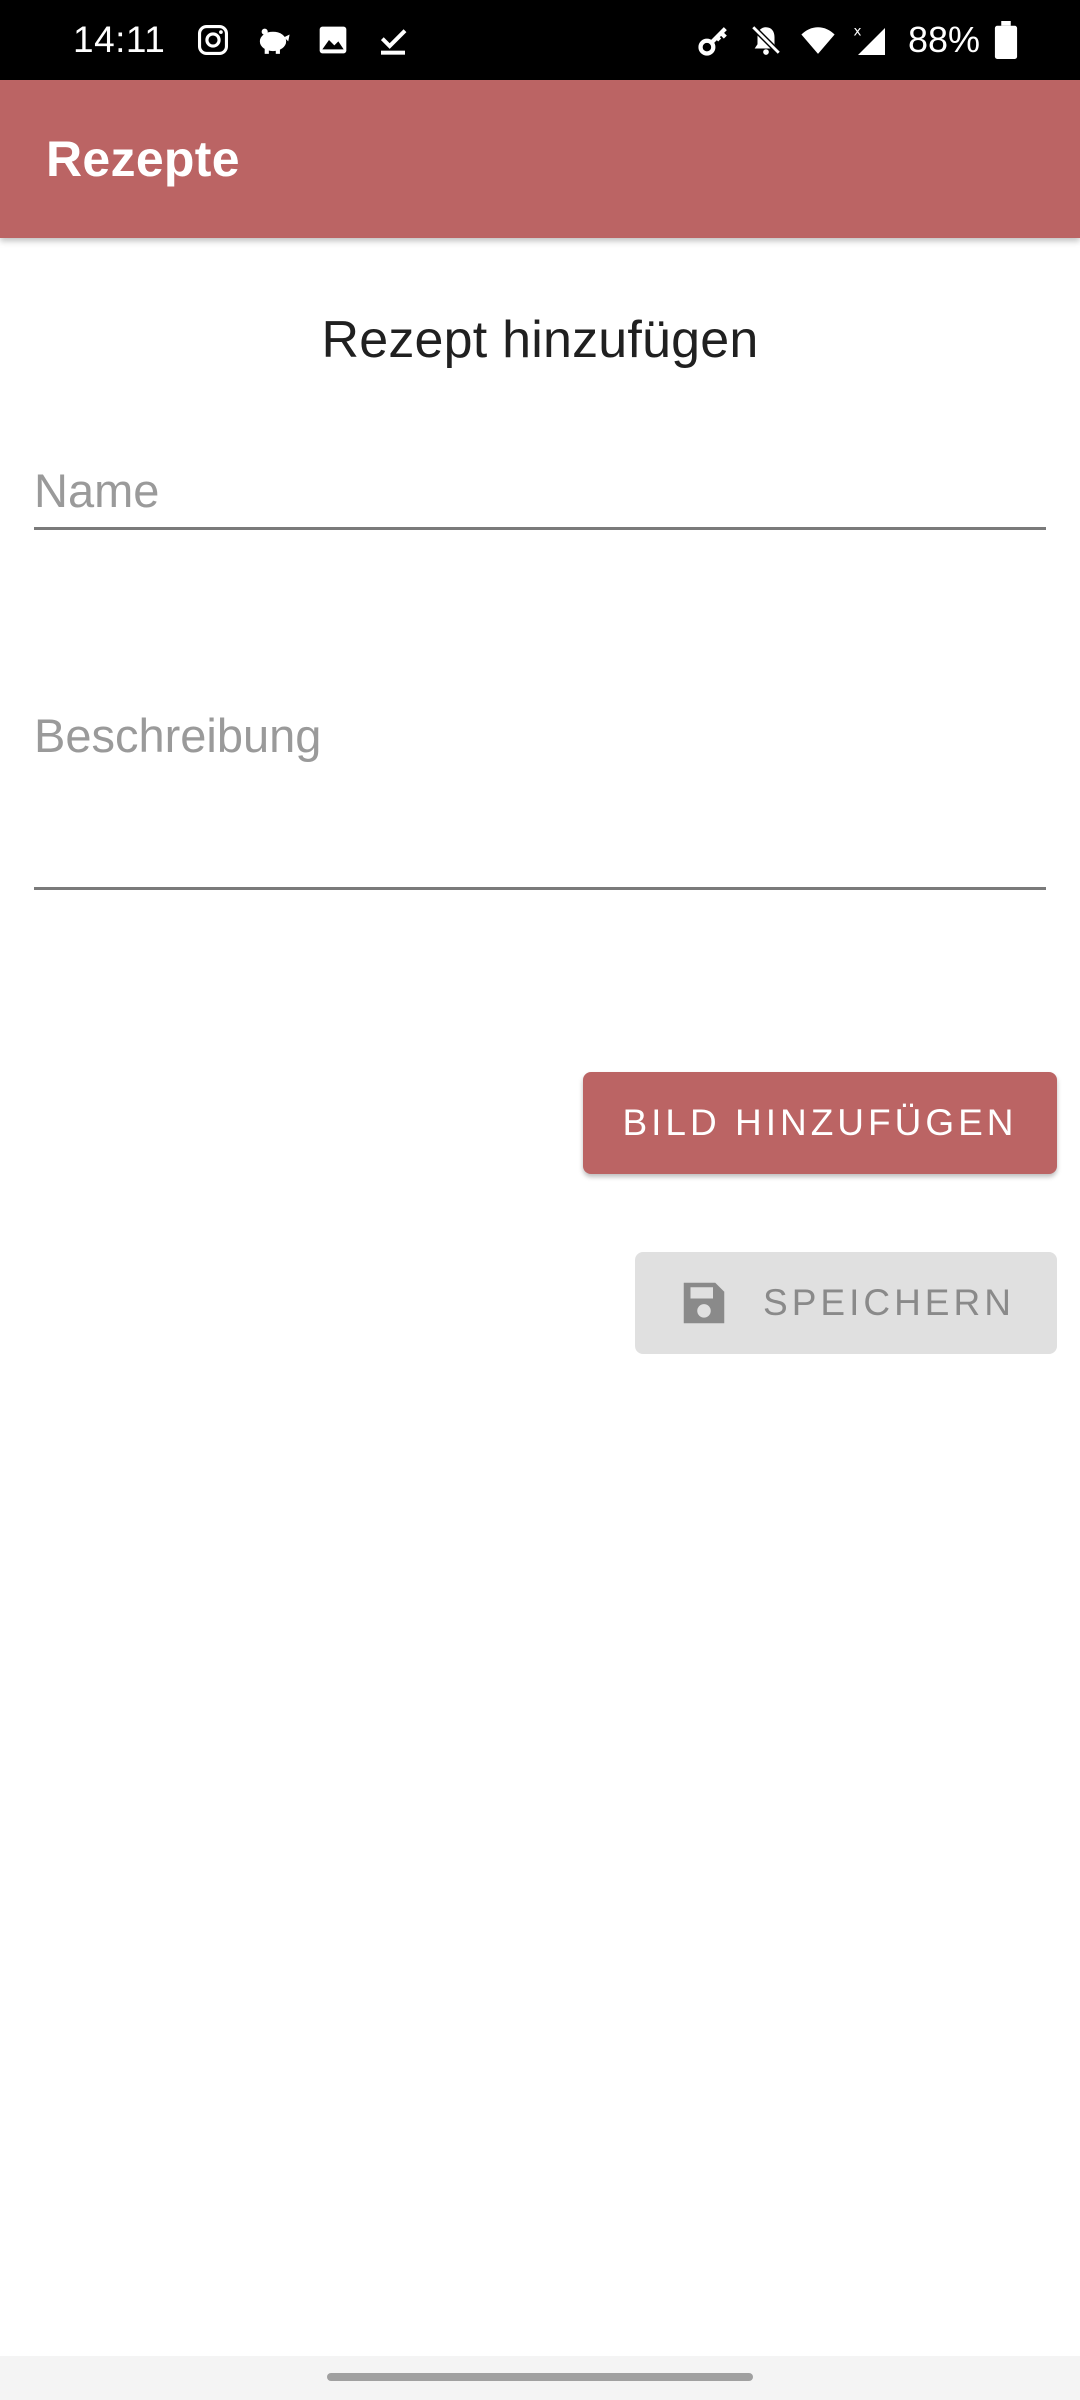 The height and width of the screenshot is (2400, 1080). Describe the element at coordinates (540, 159) in the screenshot. I see `app-bar: Rezepte` at that location.